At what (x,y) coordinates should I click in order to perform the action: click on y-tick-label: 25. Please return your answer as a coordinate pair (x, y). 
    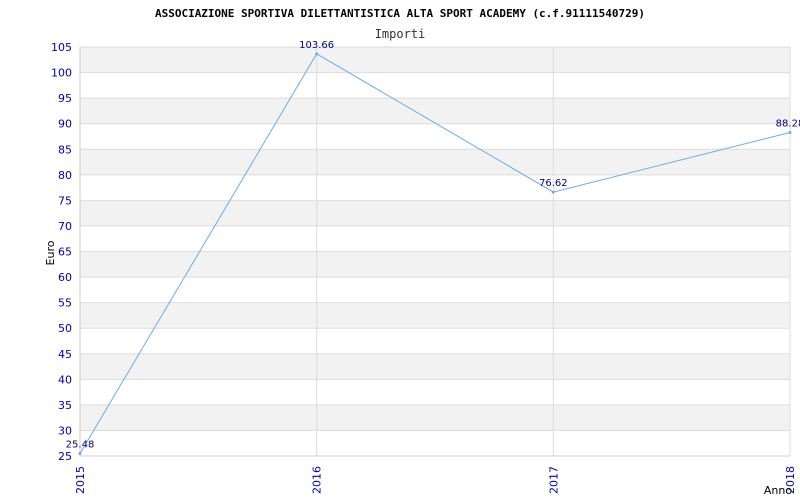
    Looking at the image, I should click on (65, 456).